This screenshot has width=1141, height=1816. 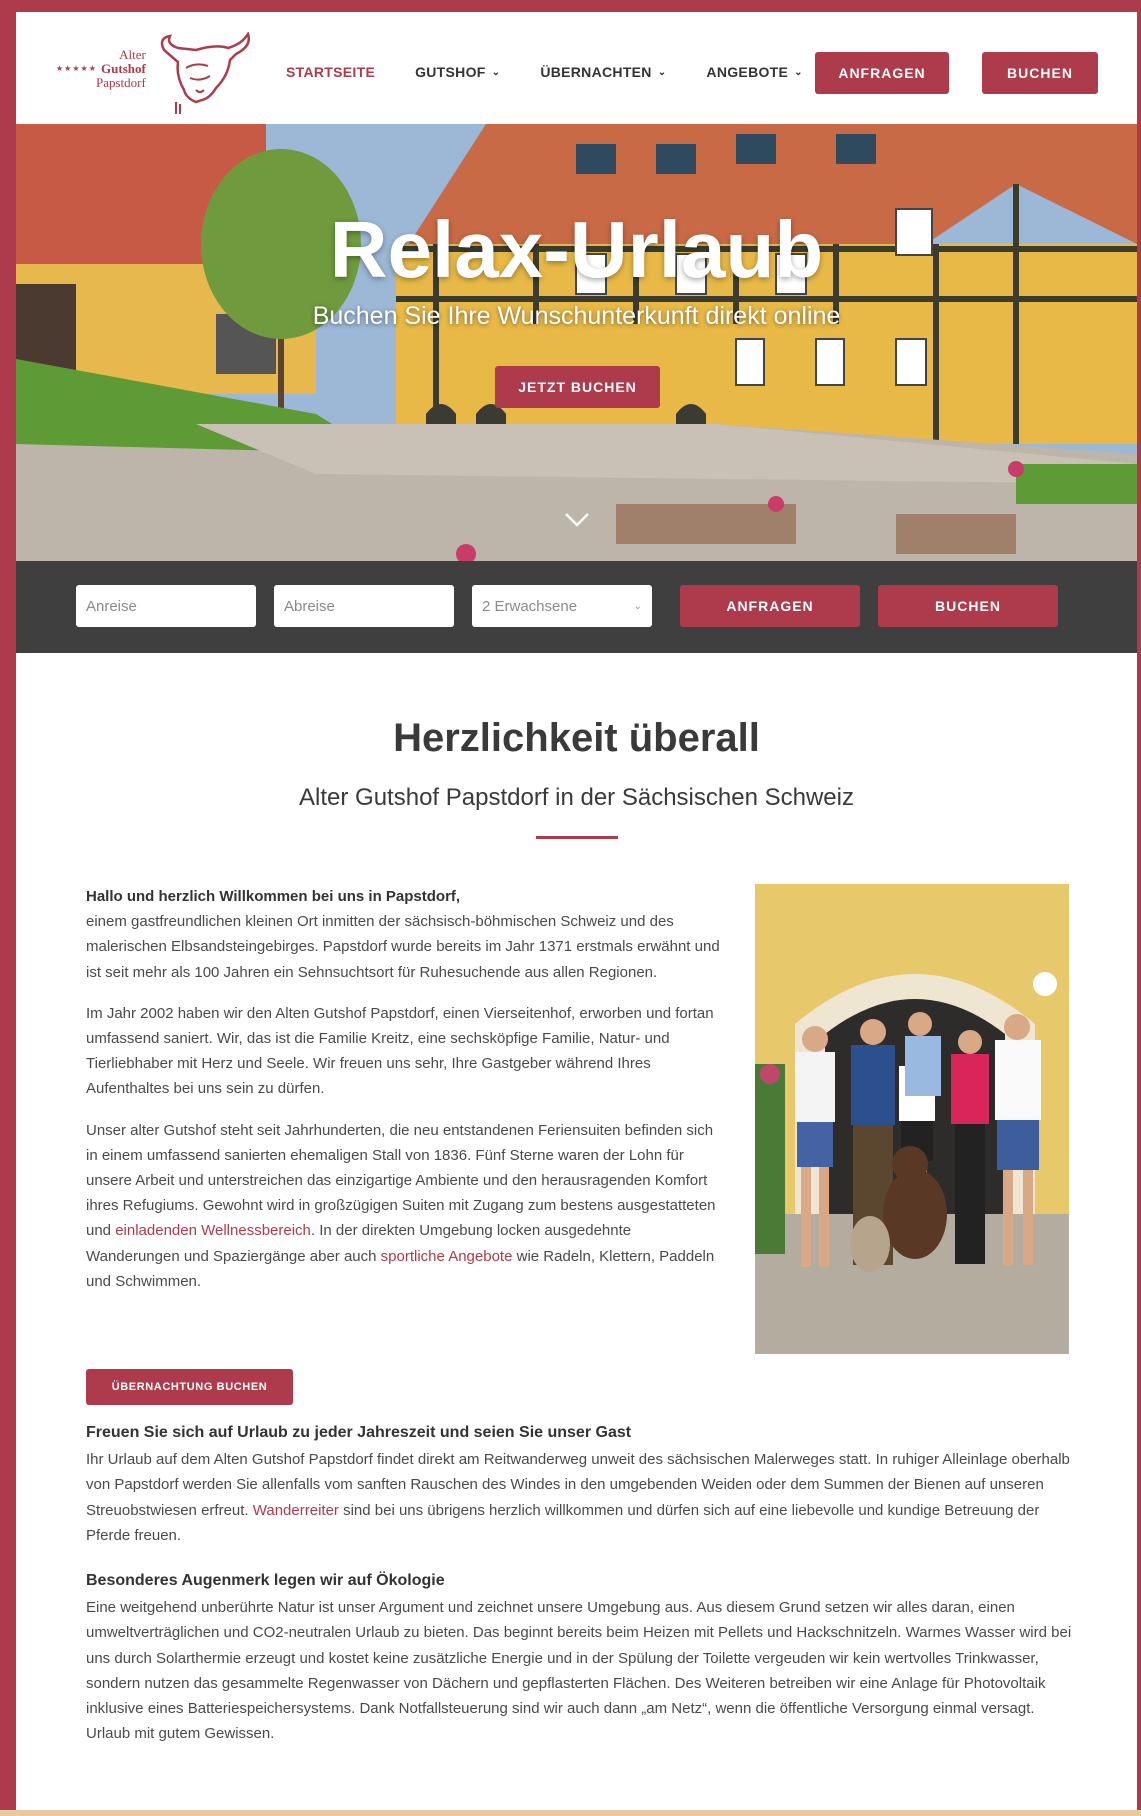 What do you see at coordinates (912, 1119) in the screenshot?
I see `family-photo` at bounding box center [912, 1119].